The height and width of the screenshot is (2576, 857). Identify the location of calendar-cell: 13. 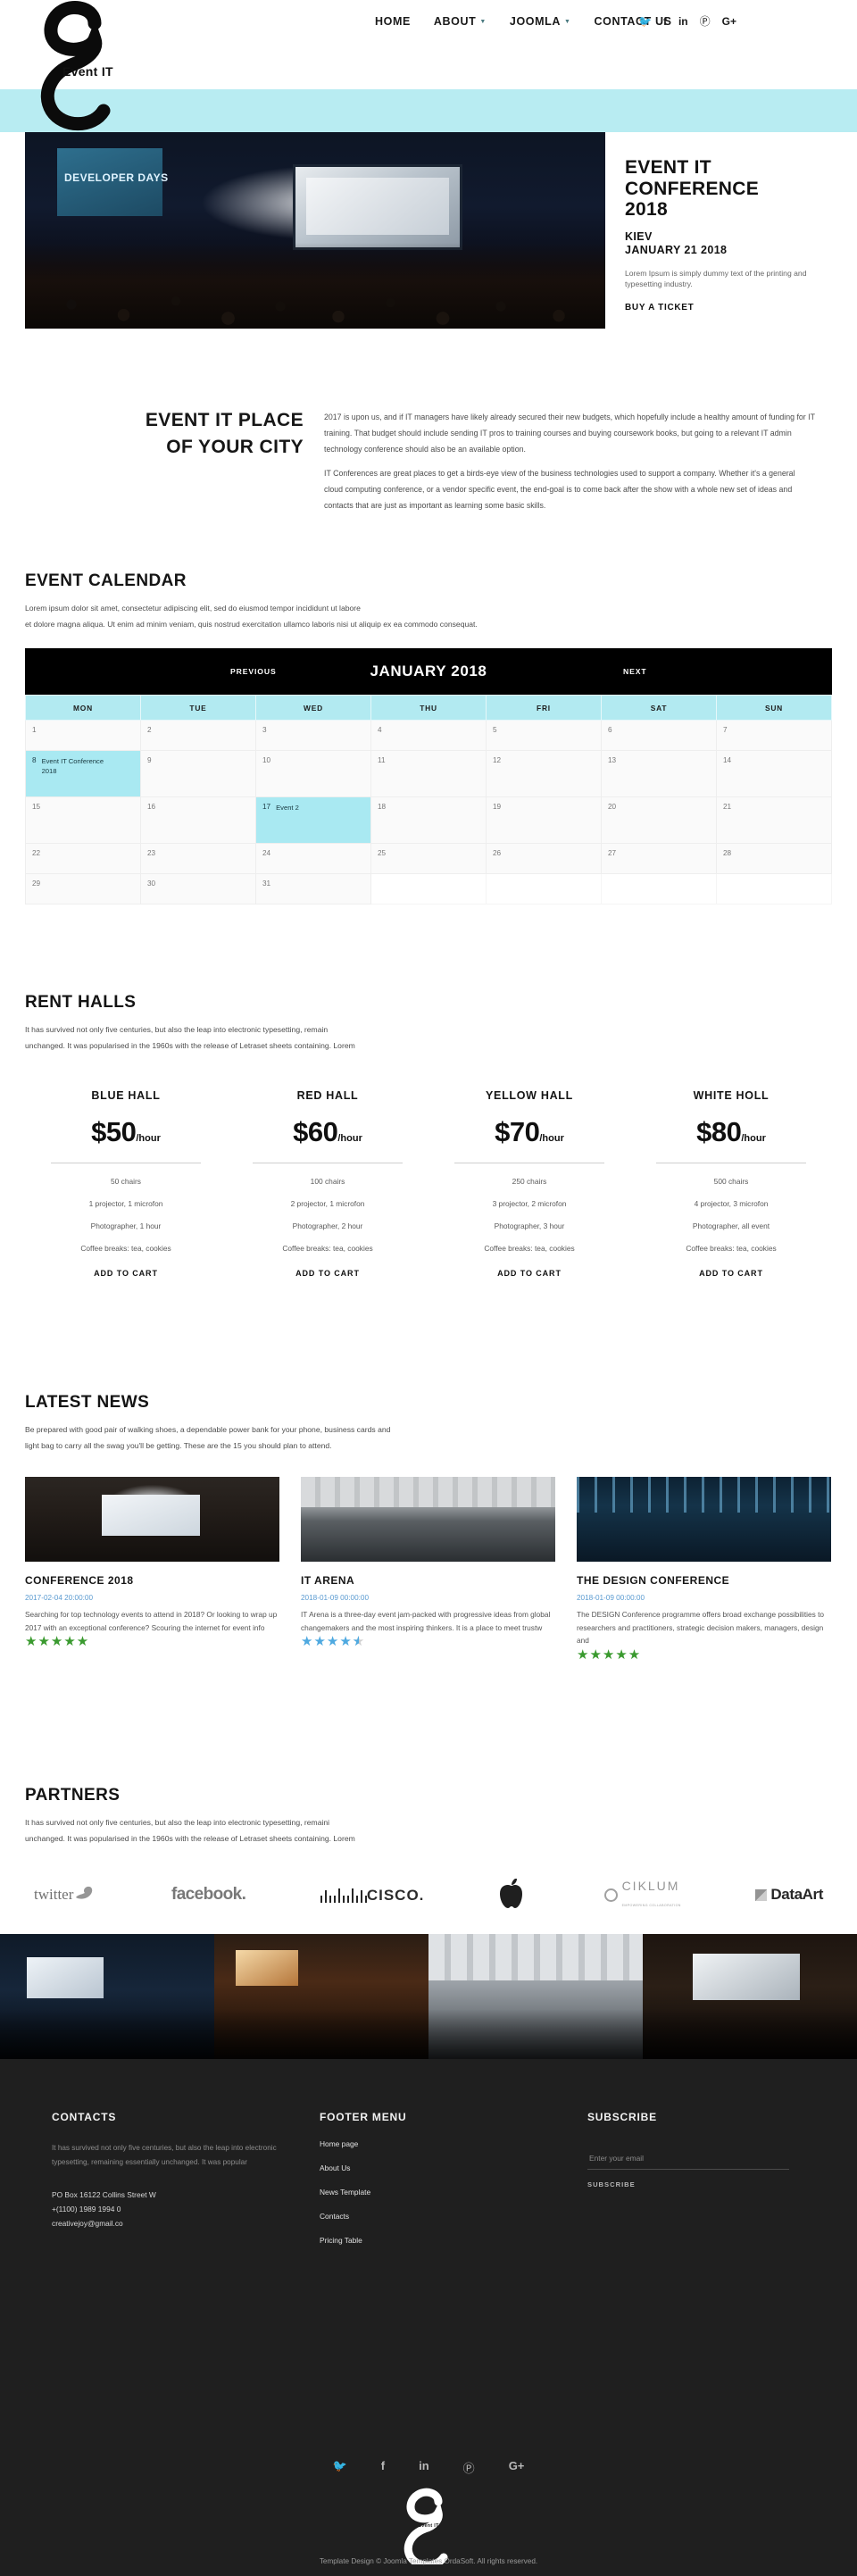
(659, 774).